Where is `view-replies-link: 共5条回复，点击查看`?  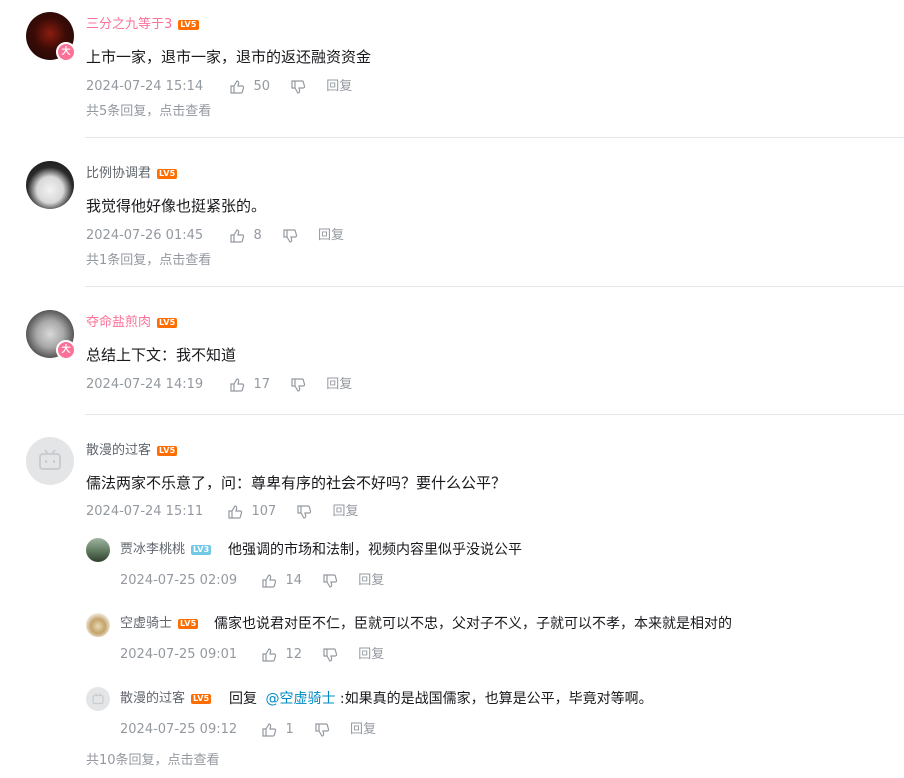 view-replies-link: 共5条回复，点击查看 is located at coordinates (148, 112).